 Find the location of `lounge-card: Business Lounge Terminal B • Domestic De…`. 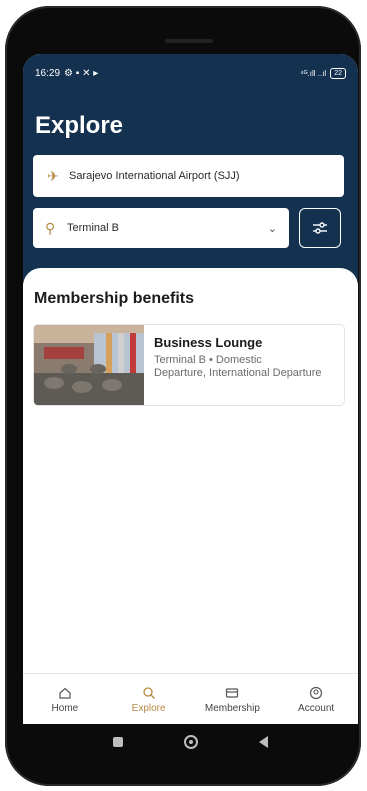

lounge-card: Business Lounge Terminal B • Domestic De… is located at coordinates (189, 365).